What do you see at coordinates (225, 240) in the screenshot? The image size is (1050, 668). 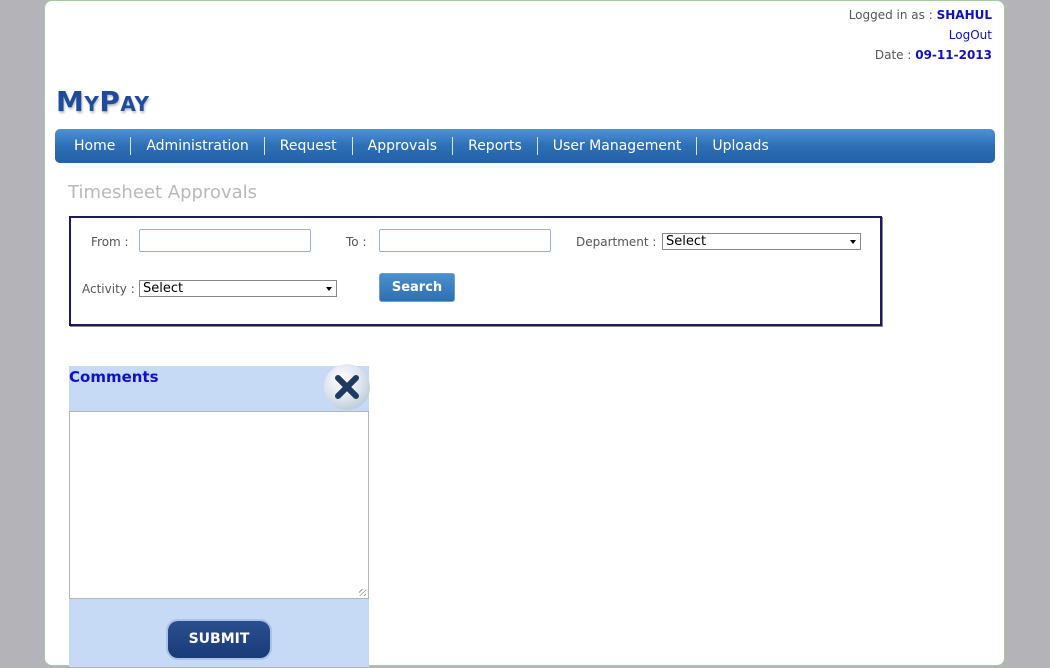 I see `from-date-input` at bounding box center [225, 240].